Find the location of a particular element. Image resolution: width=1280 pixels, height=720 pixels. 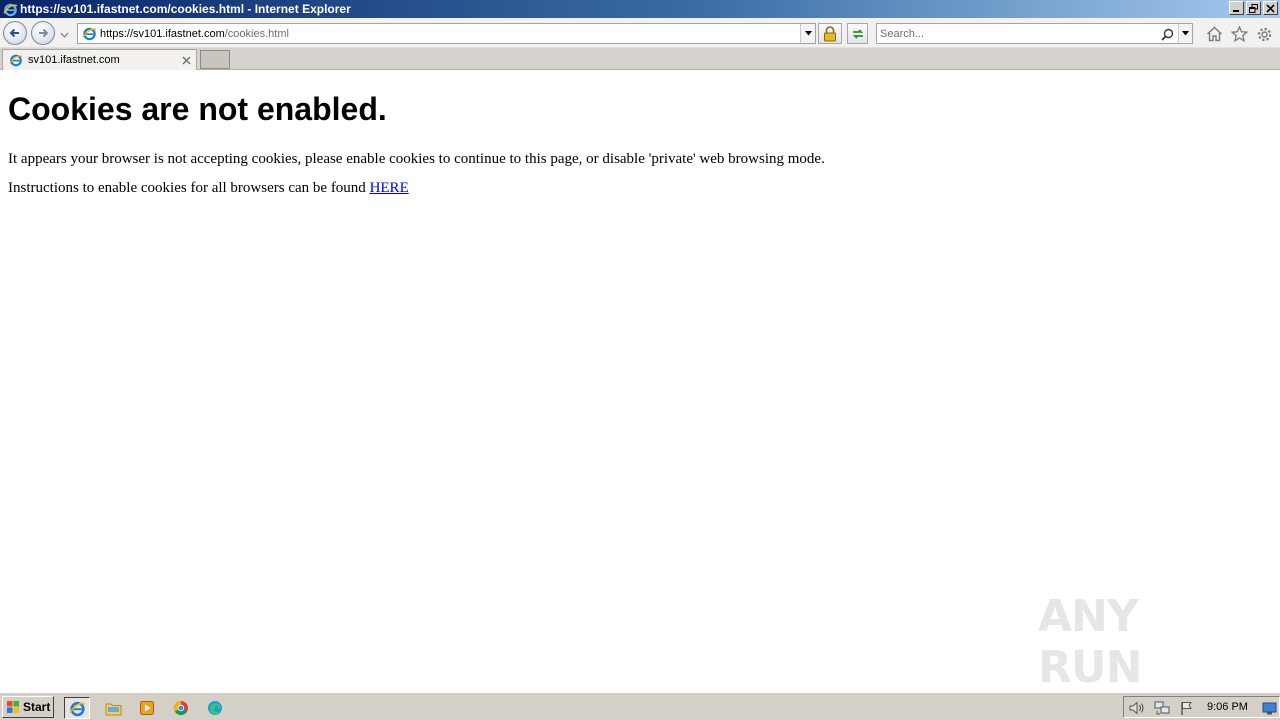

close-icon is located at coordinates (1270, 8).